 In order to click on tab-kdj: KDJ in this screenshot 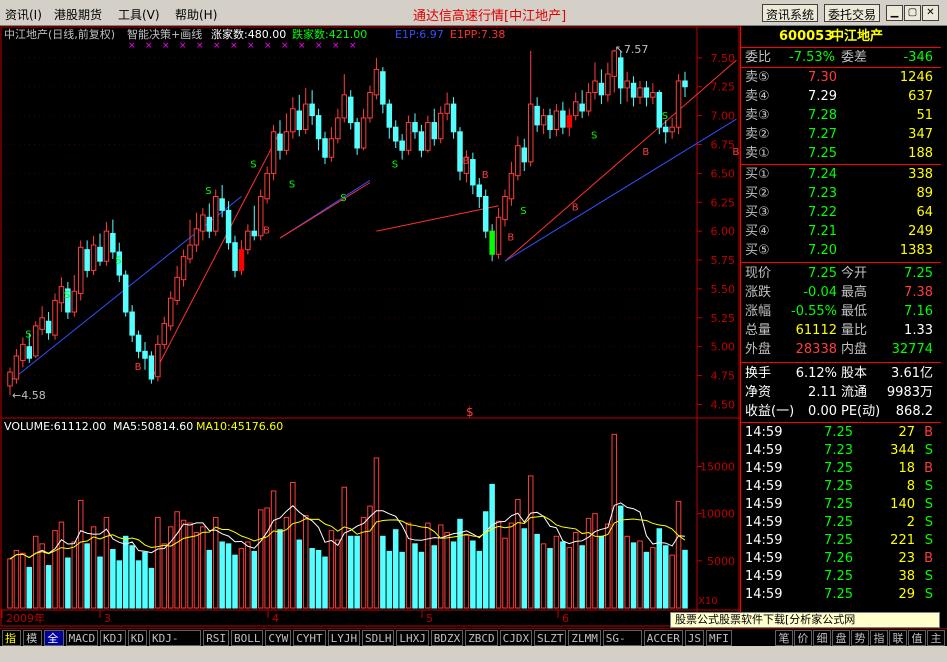, I will do `click(113, 638)`.